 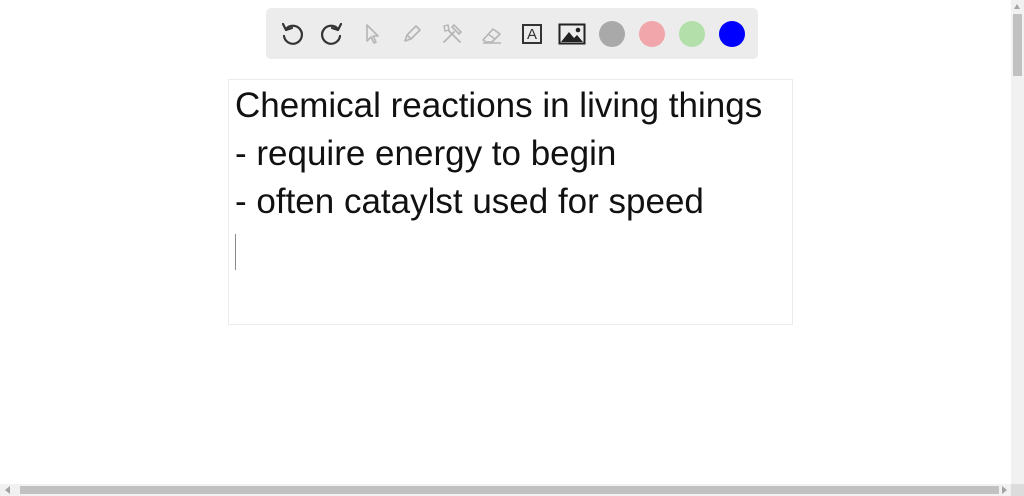 I want to click on tools-icon, so click(x=453, y=33).